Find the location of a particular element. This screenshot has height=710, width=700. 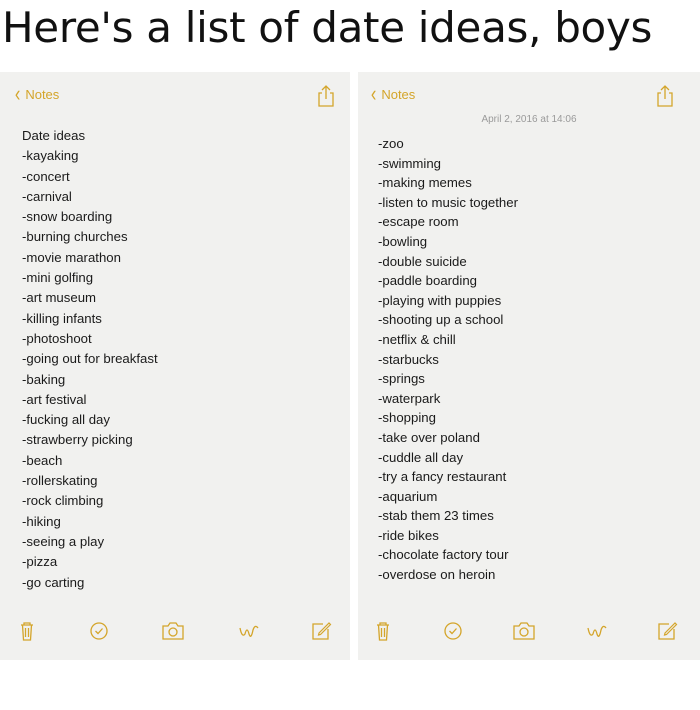

note-line: -pizza is located at coordinates (40, 562).